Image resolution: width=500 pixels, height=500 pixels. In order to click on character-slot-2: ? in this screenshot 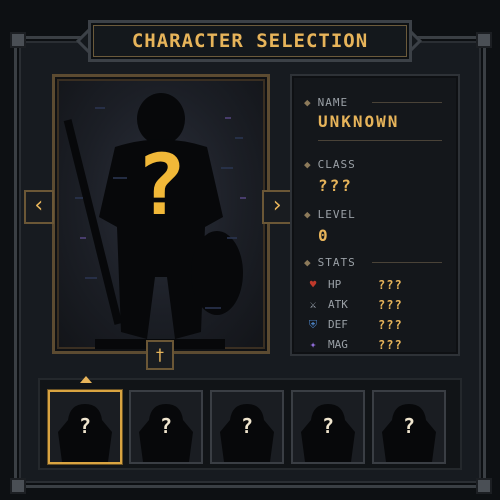, I will do `click(166, 427)`.